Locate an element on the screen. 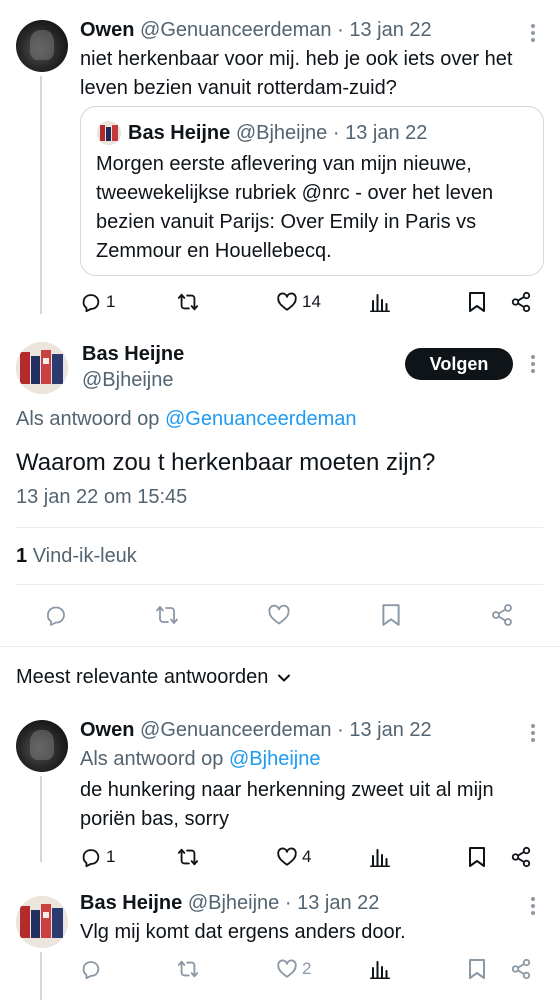  reply-context: Als antwoord op @Bjheijne is located at coordinates (200, 759).